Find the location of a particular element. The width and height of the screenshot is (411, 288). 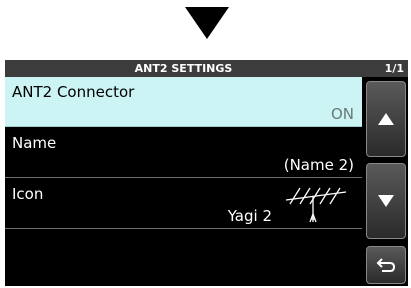

yagi-antenna-icon is located at coordinates (316, 205).